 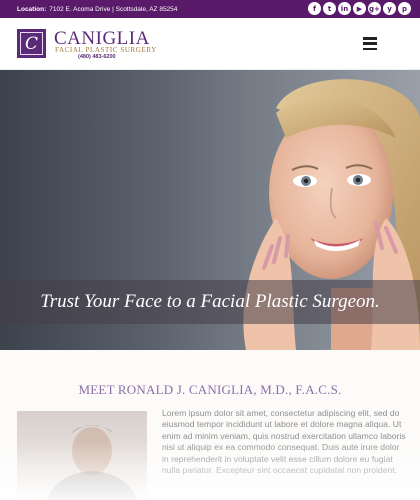 I want to click on facebook-icon: f, so click(x=314, y=8).